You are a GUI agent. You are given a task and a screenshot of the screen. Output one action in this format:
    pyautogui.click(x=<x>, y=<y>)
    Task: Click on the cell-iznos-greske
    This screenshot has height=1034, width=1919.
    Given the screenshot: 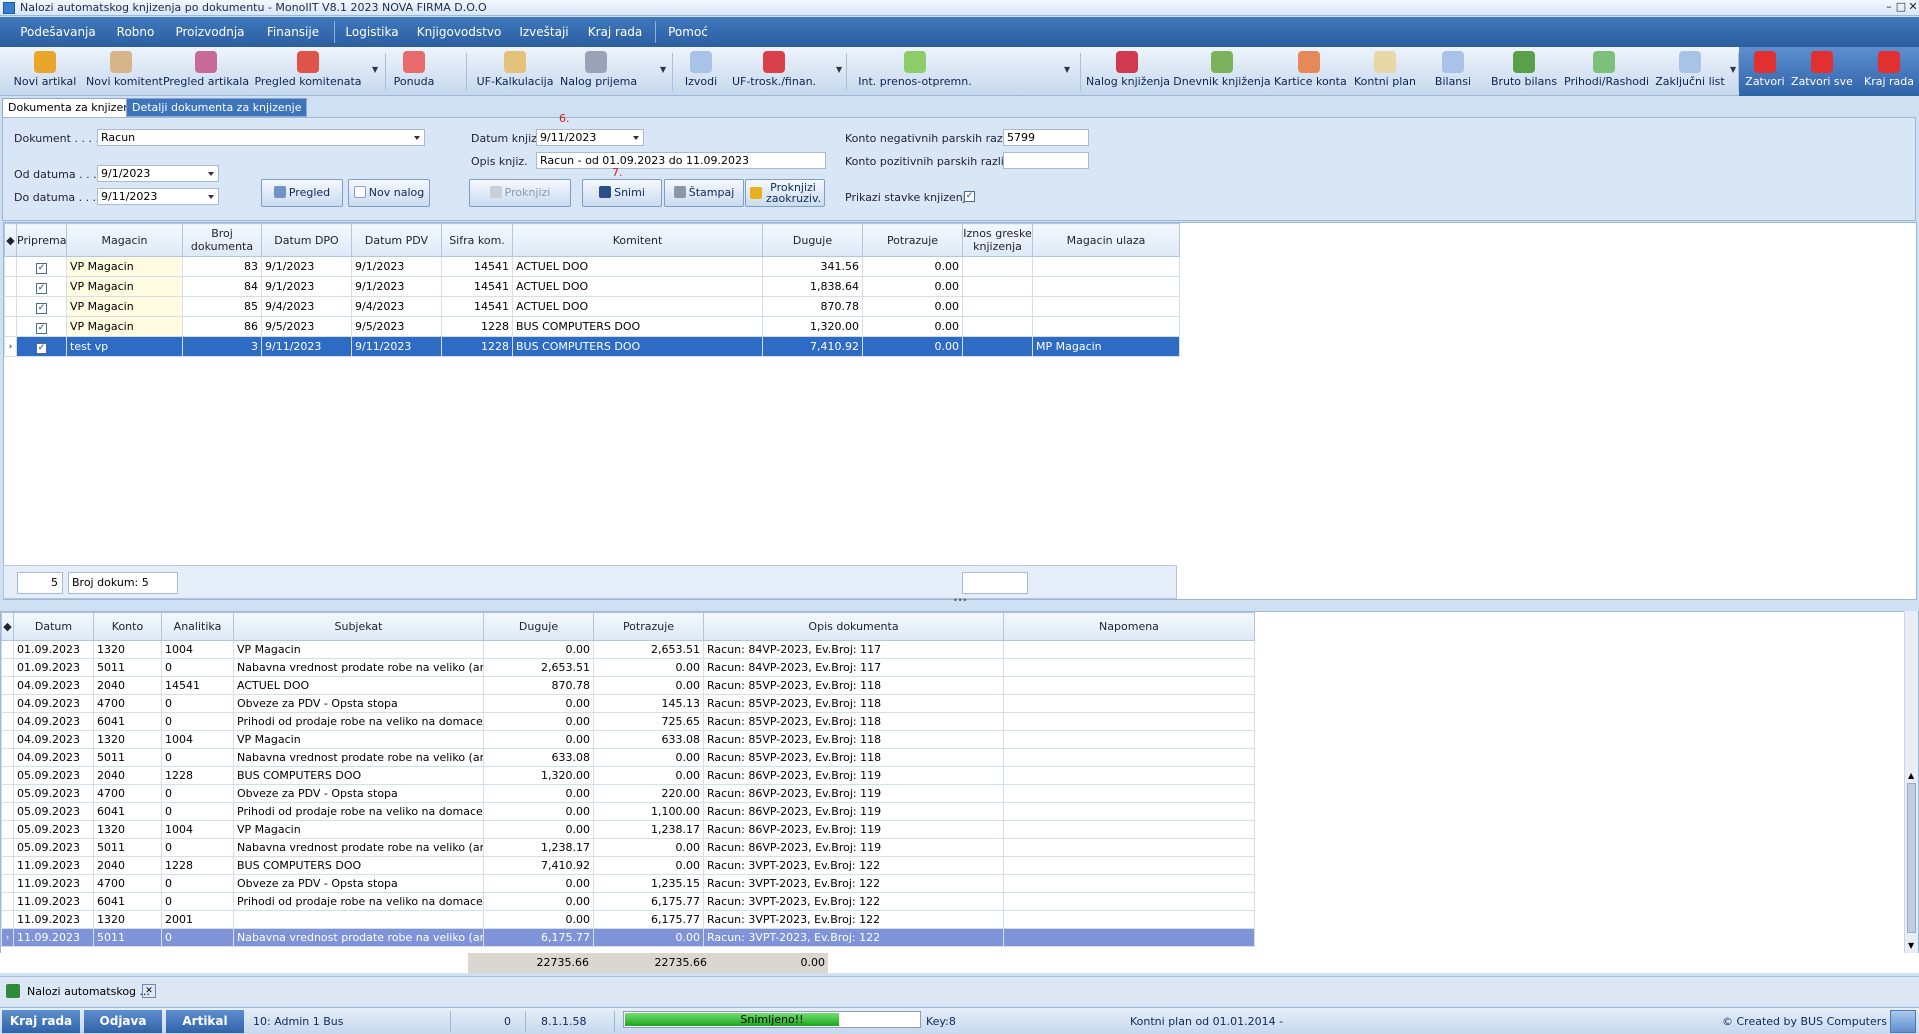 What is the action you would take?
    pyautogui.click(x=997, y=266)
    